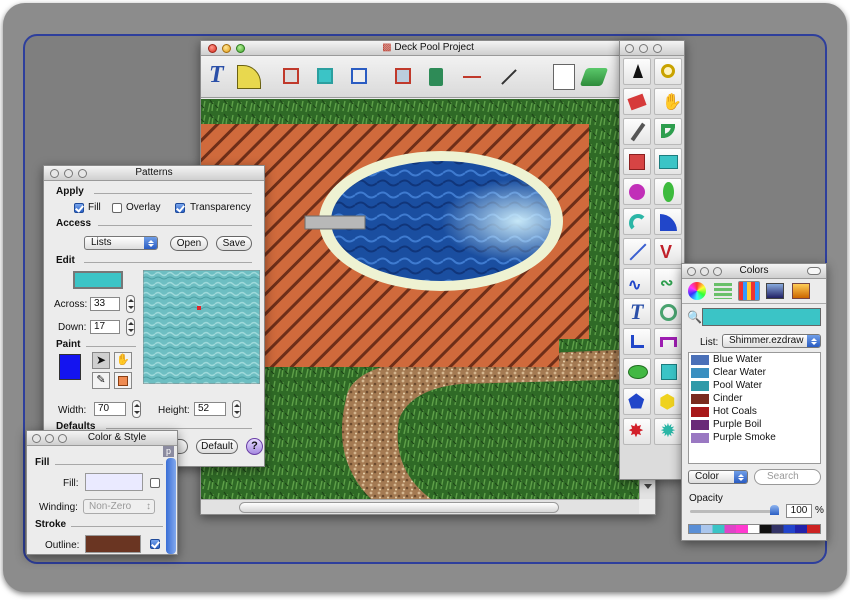  What do you see at coordinates (637, 131) in the screenshot?
I see `eyedropper-tool` at bounding box center [637, 131].